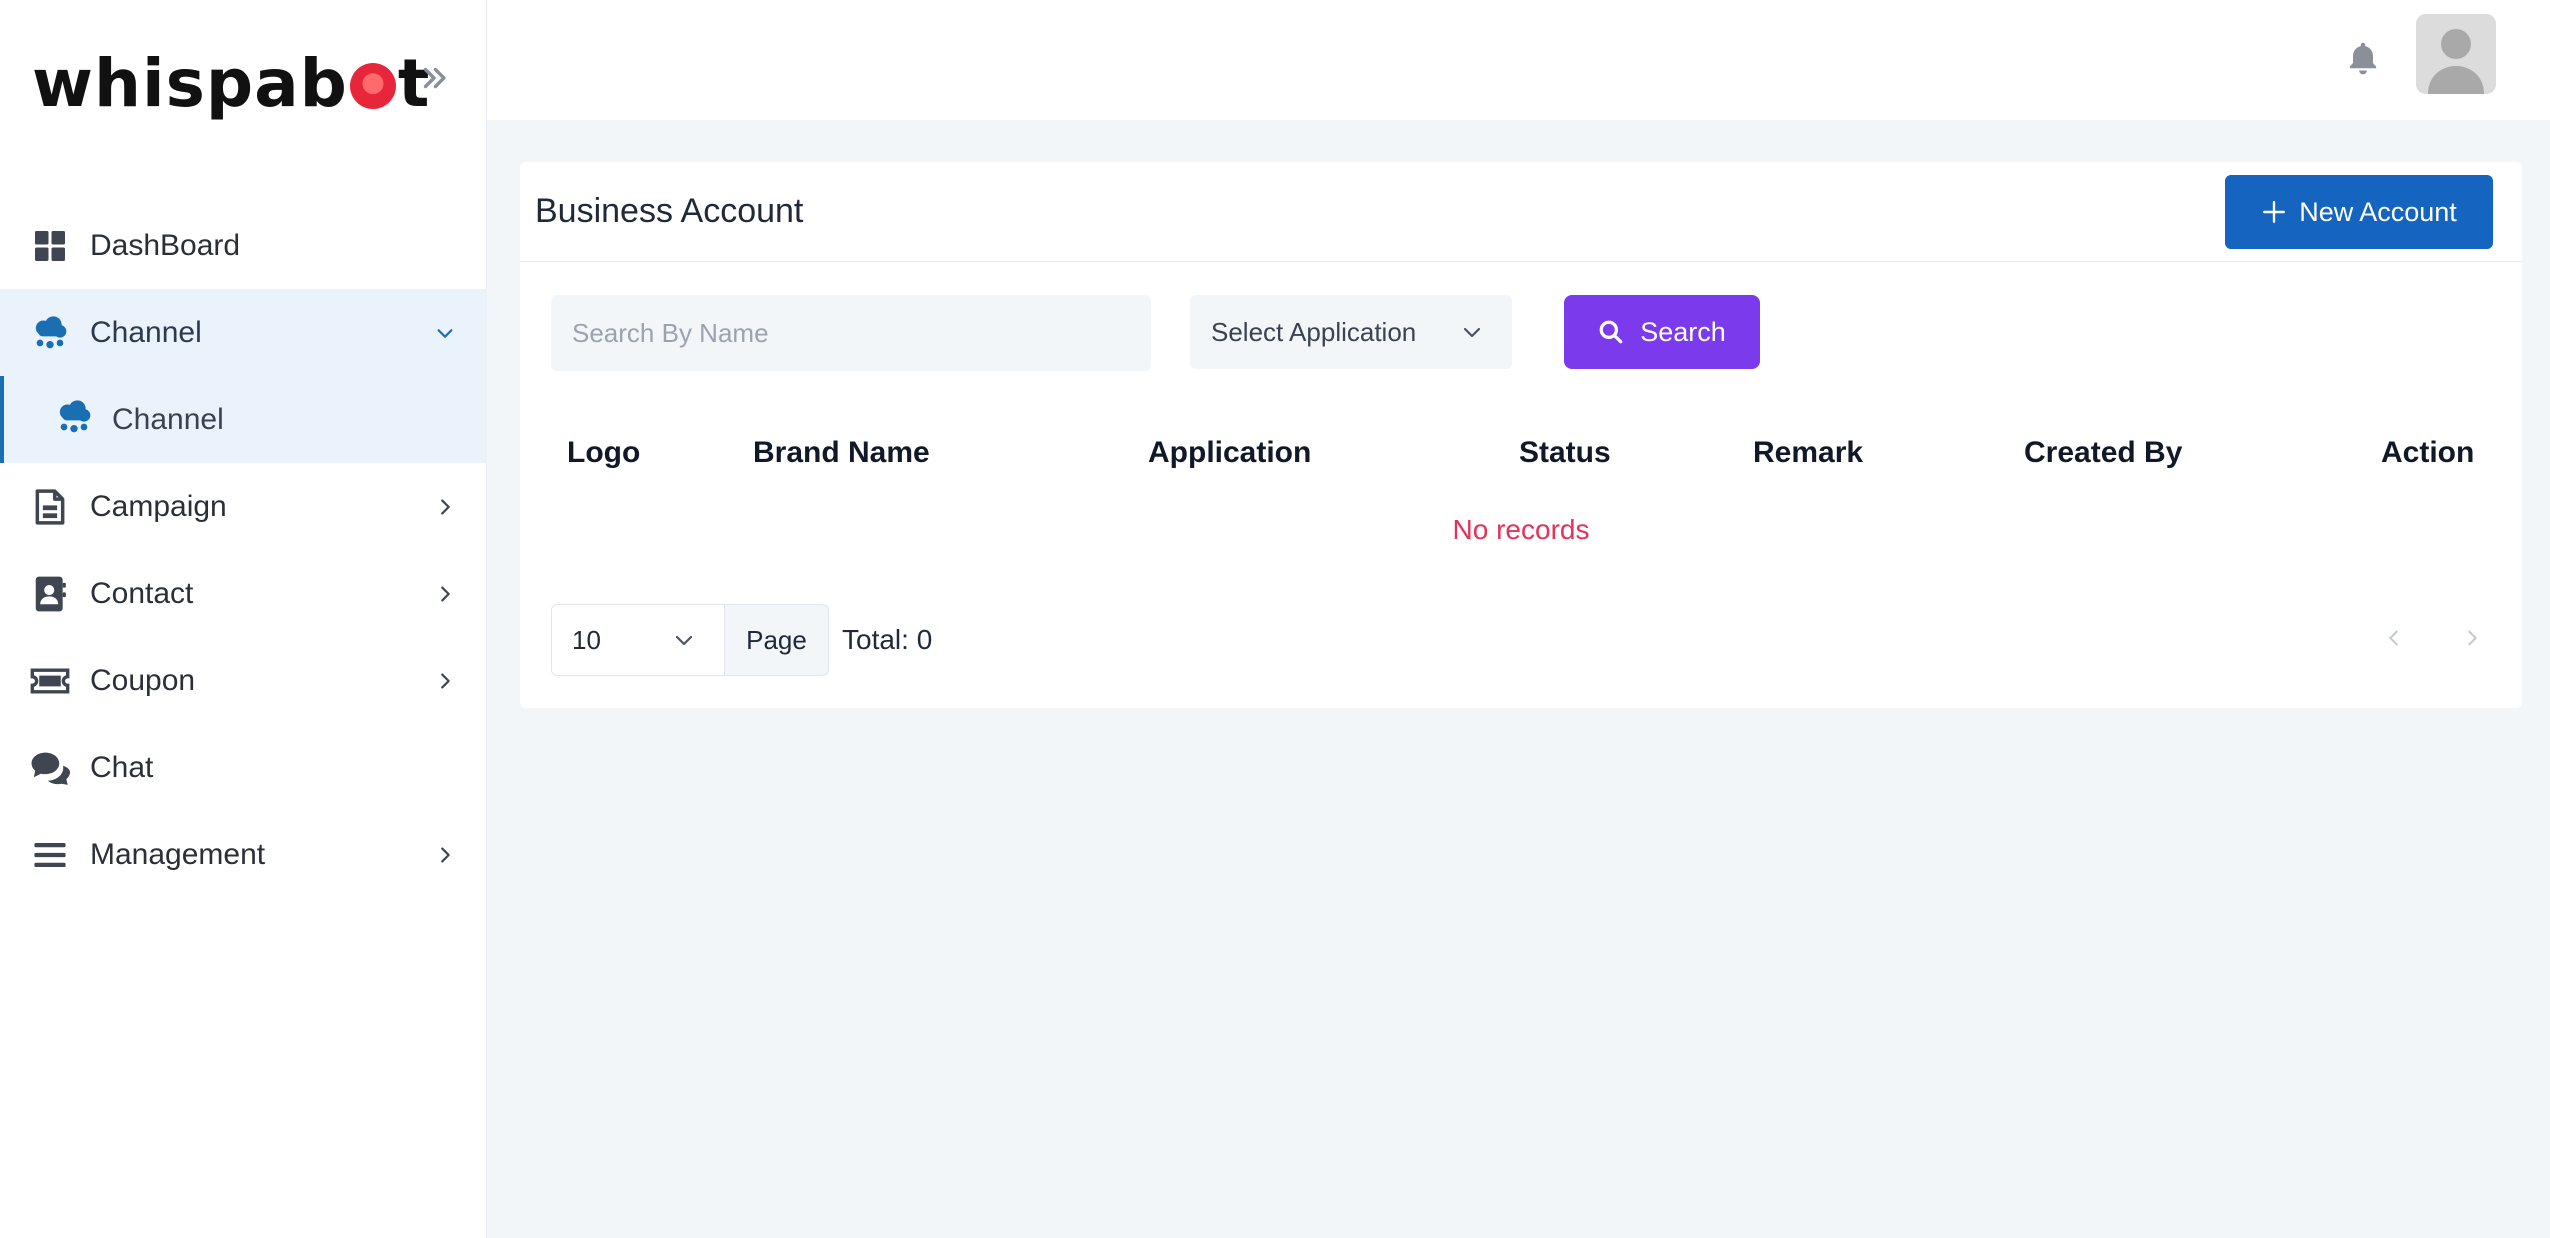 This screenshot has width=2550, height=1238. I want to click on user-silhouette-icon, so click(2456, 54).